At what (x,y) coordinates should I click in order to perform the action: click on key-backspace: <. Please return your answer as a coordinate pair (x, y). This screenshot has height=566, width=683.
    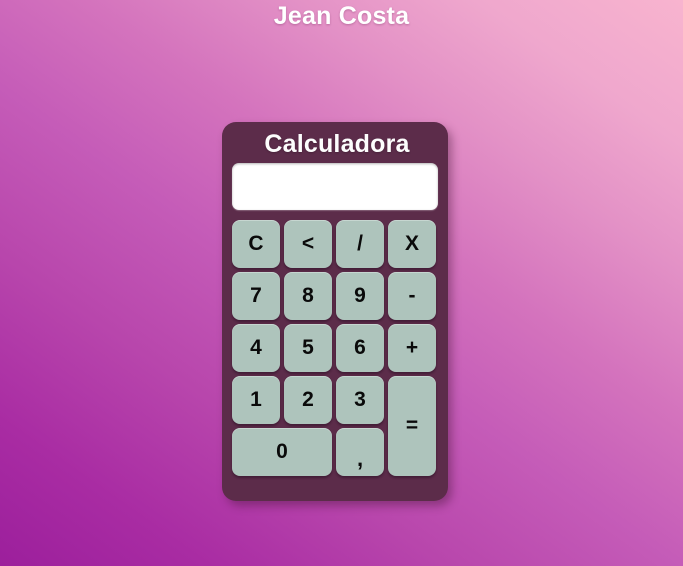
    Looking at the image, I should click on (308, 244).